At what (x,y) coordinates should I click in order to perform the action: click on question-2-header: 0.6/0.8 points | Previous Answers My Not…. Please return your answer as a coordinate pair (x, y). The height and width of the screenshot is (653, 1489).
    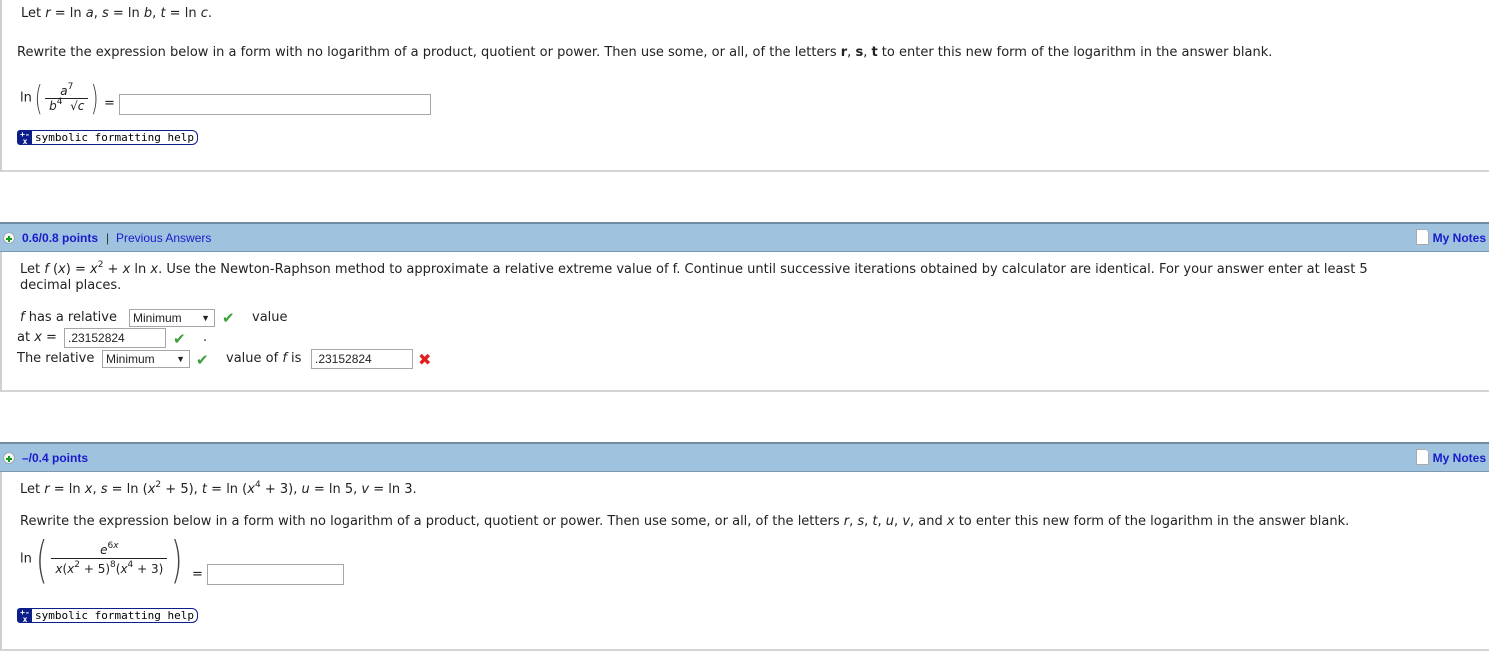
    Looking at the image, I should click on (744, 237).